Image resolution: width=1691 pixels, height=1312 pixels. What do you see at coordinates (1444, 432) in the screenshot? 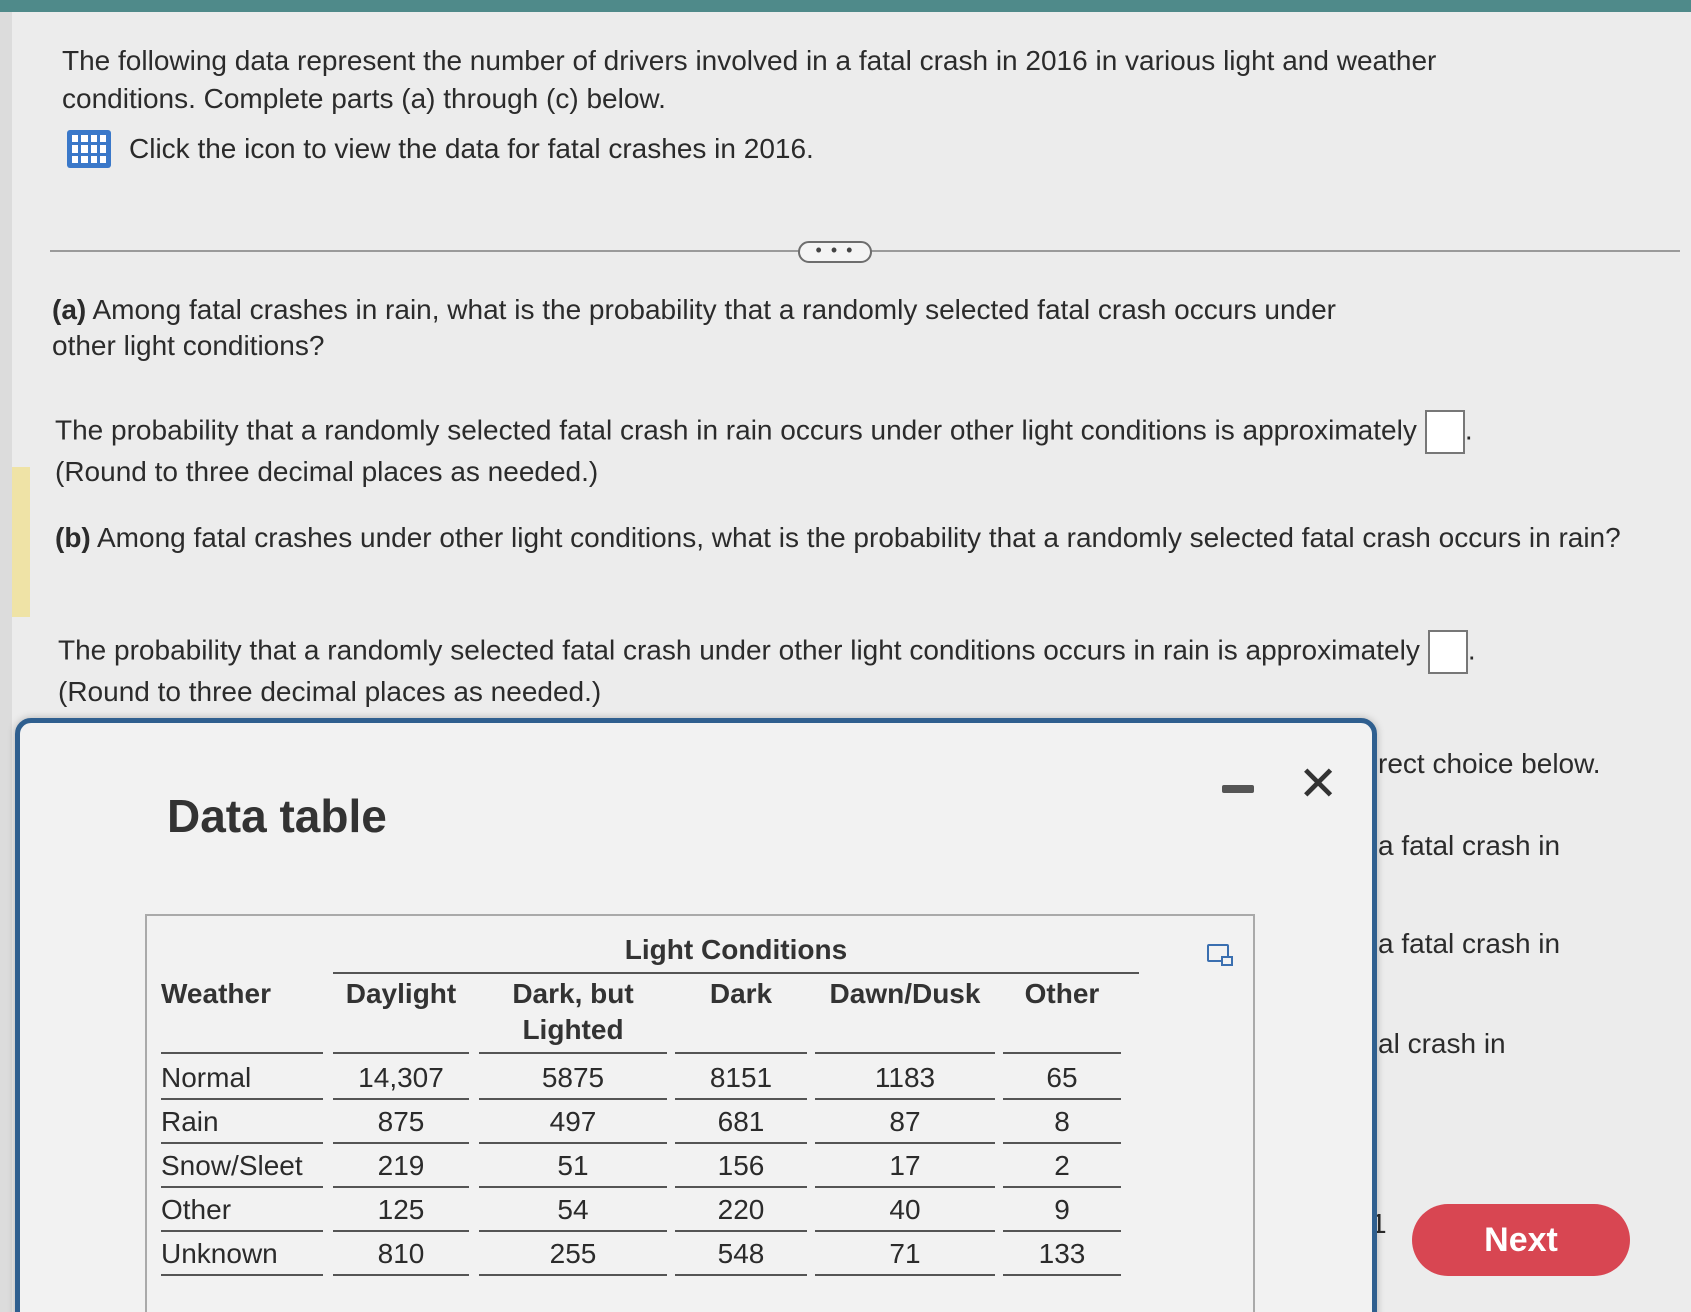
I see `part-a-answer-input` at bounding box center [1444, 432].